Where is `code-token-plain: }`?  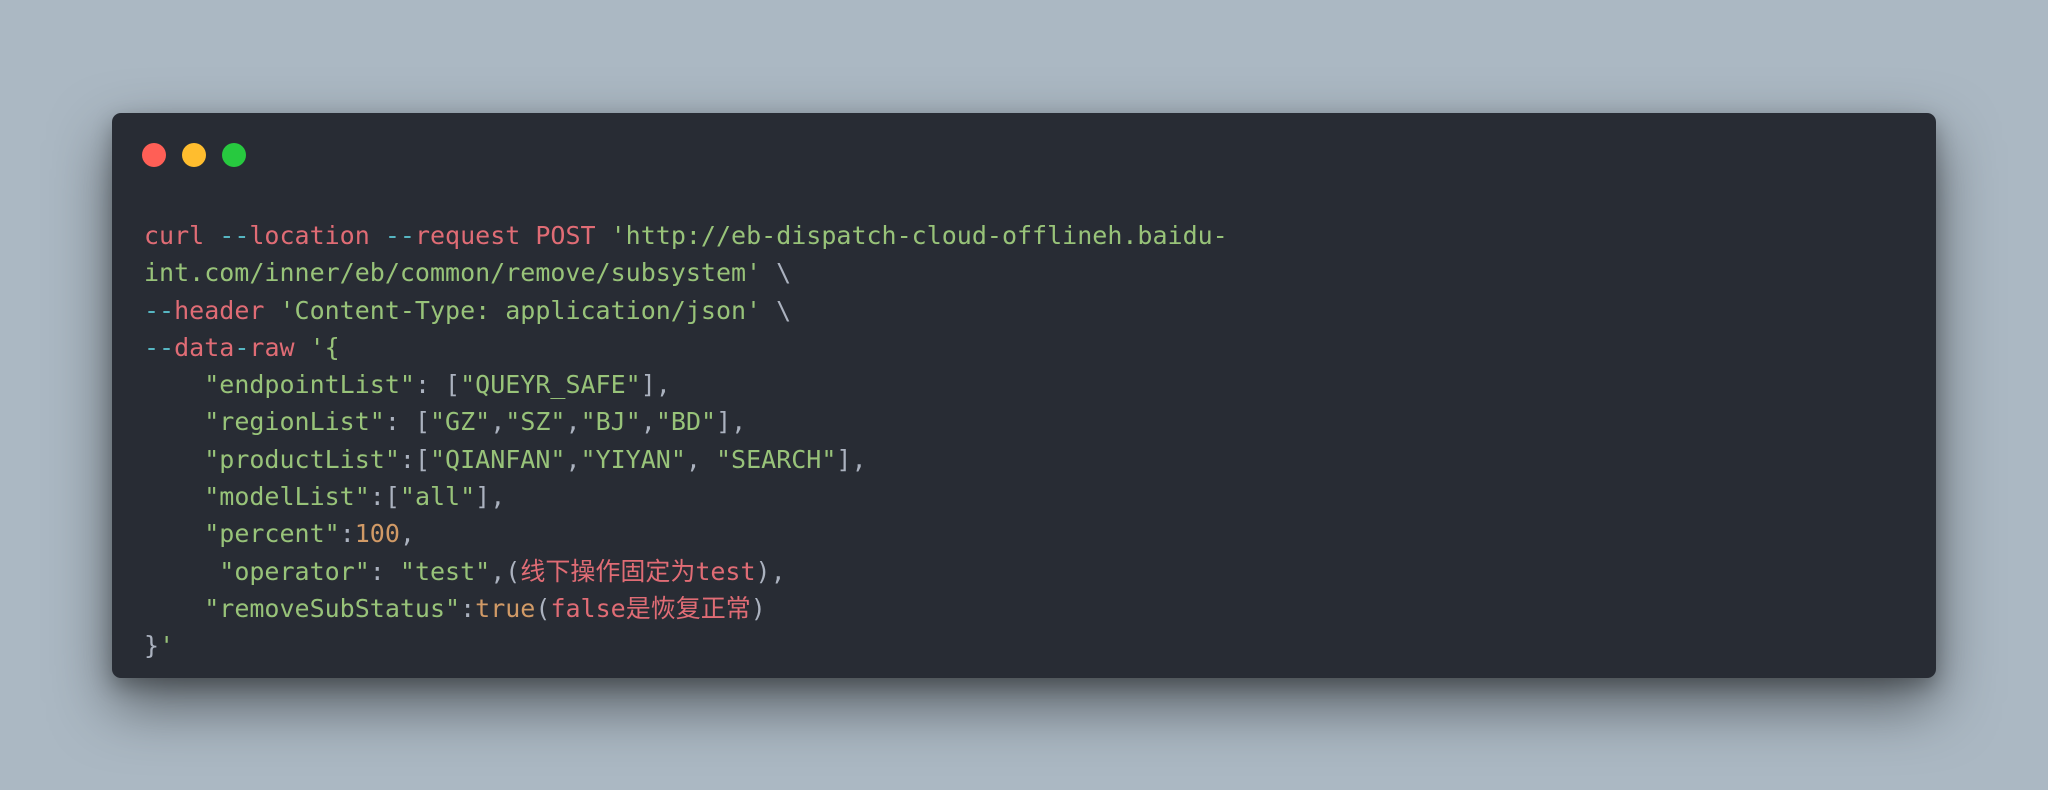 code-token-plain: } is located at coordinates (152, 646).